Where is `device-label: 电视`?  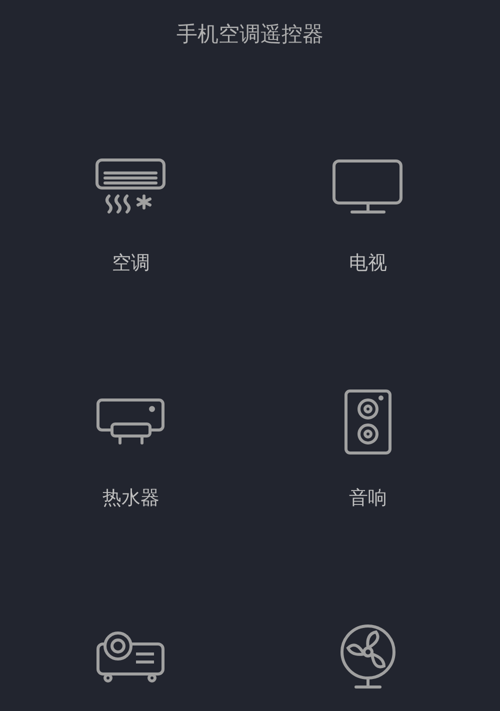 device-label: 电视 is located at coordinates (368, 263).